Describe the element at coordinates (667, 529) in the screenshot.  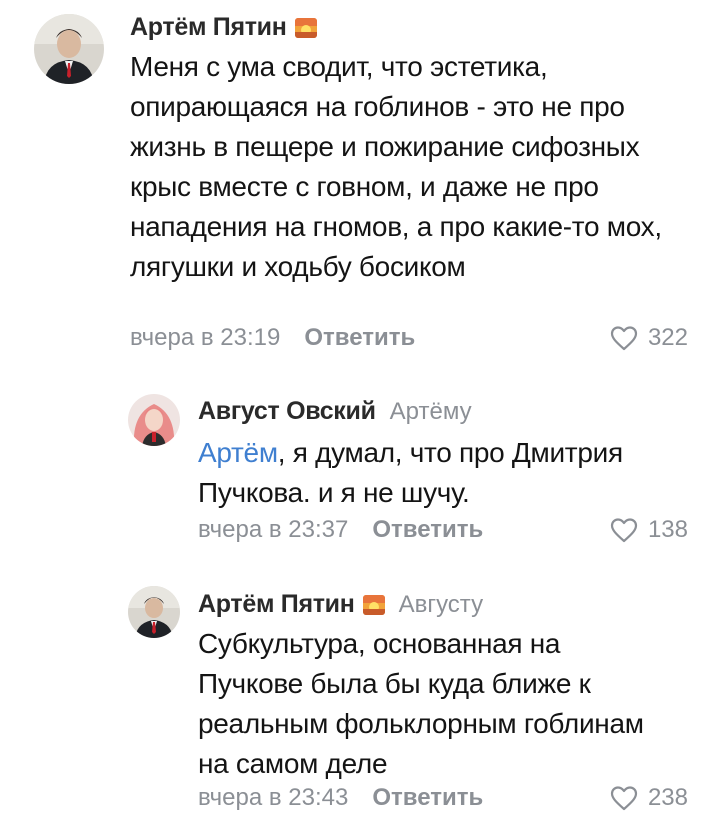
I see `like-count: 138` at that location.